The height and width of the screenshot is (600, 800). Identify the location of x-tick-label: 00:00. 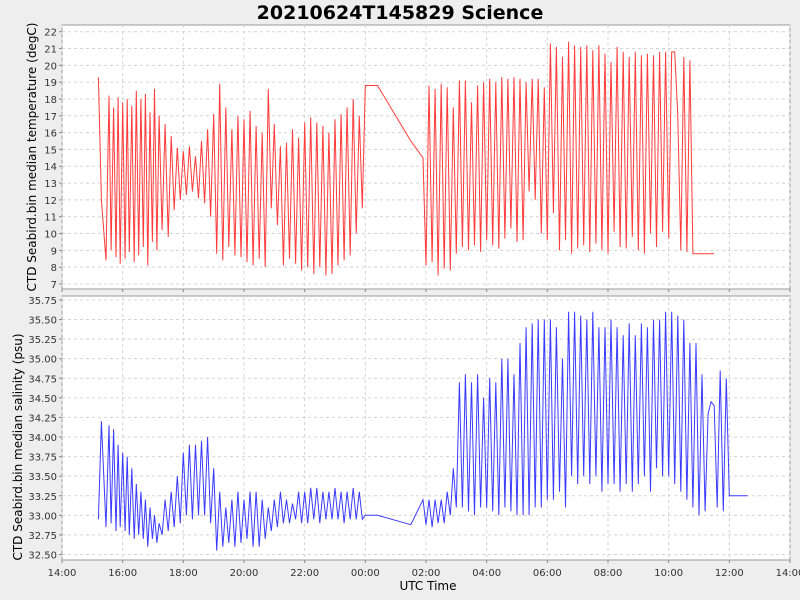
(365, 573).